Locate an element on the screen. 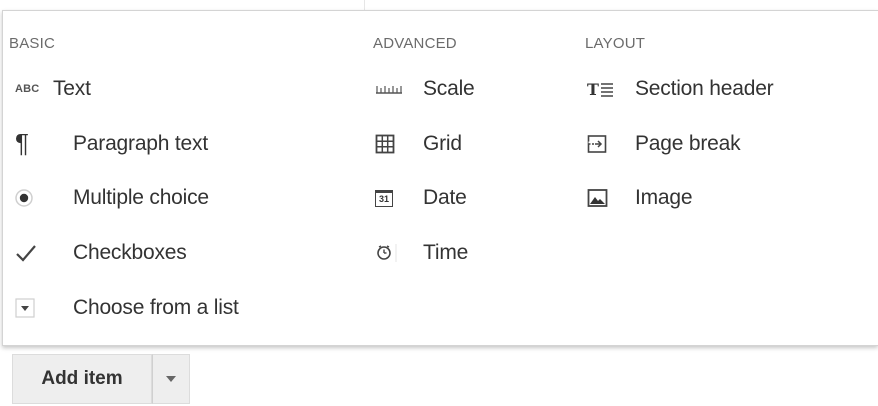 This screenshot has height=406, width=878. menu-item-paragraph-text: ¶ Paragraph text is located at coordinates (108, 144).